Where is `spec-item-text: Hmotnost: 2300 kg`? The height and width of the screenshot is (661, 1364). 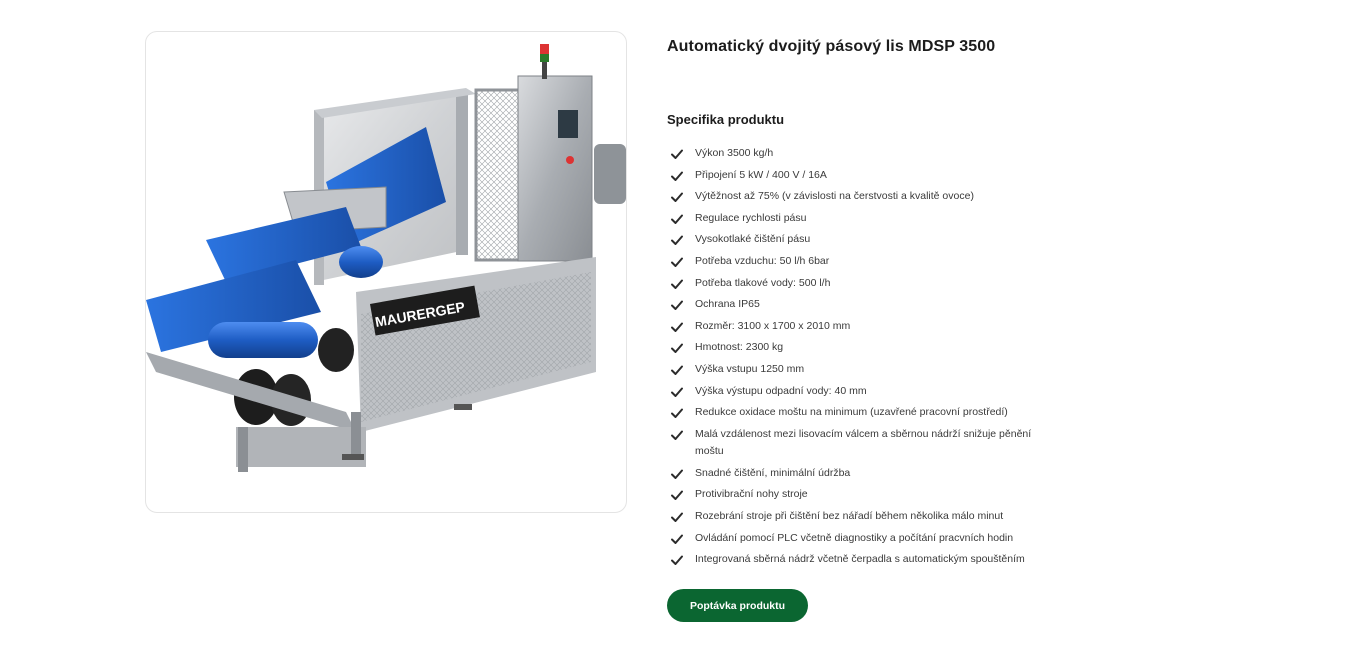
spec-item-text: Hmotnost: 2300 kg is located at coordinates (739, 347).